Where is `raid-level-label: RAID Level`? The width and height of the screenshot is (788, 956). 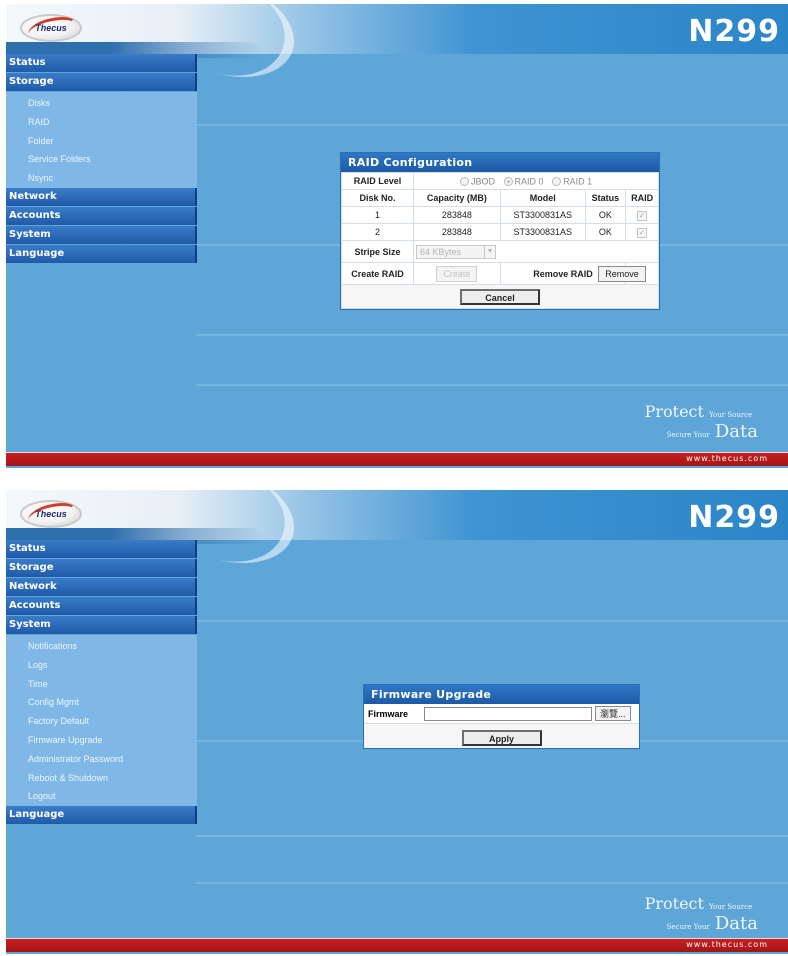
raid-level-label: RAID Level is located at coordinates (377, 181).